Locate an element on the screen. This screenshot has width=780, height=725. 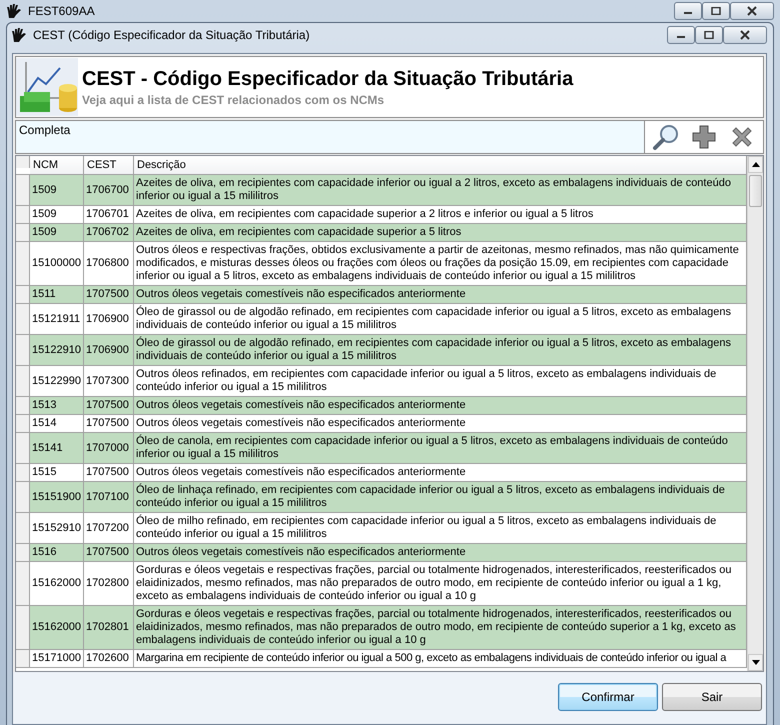
scroll-up-button is located at coordinates (755, 164).